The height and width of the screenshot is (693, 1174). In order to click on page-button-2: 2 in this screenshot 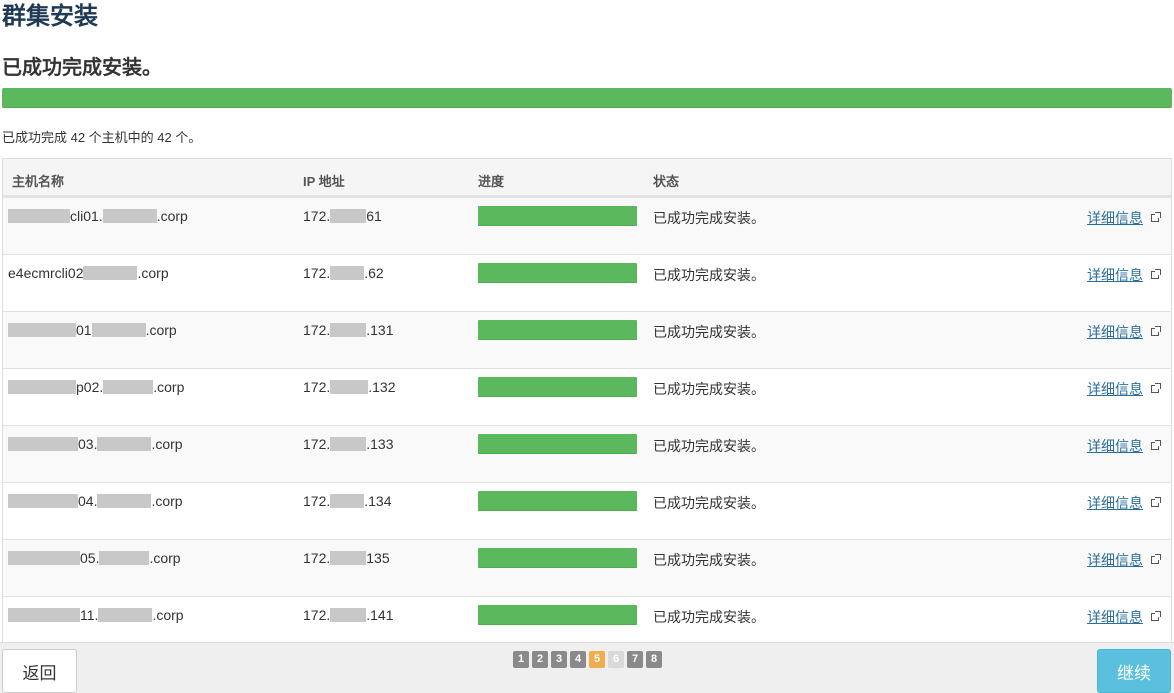, I will do `click(540, 659)`.